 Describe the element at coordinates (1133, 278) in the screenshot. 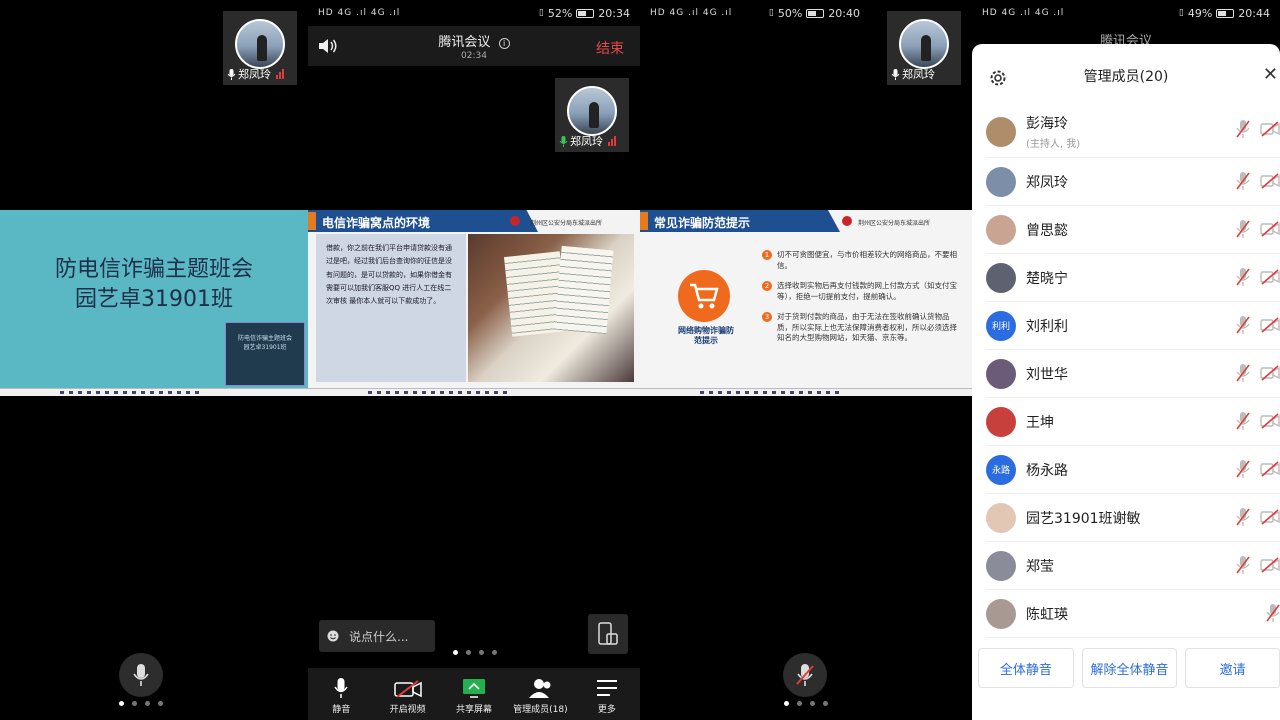

I see `member-row: 楚晓宁` at that location.